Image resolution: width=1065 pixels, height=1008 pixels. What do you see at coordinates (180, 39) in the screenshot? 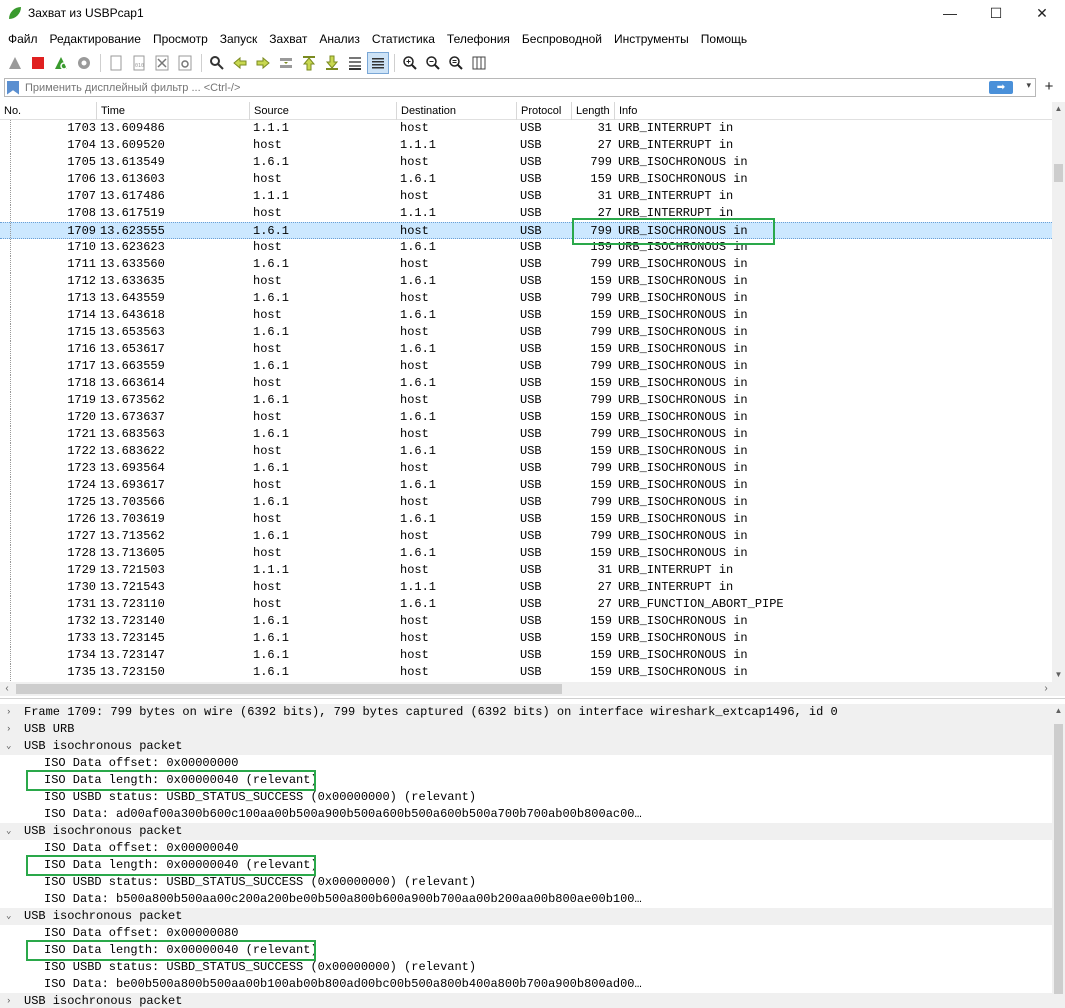
I see `menu-view: Просмотр` at bounding box center [180, 39].